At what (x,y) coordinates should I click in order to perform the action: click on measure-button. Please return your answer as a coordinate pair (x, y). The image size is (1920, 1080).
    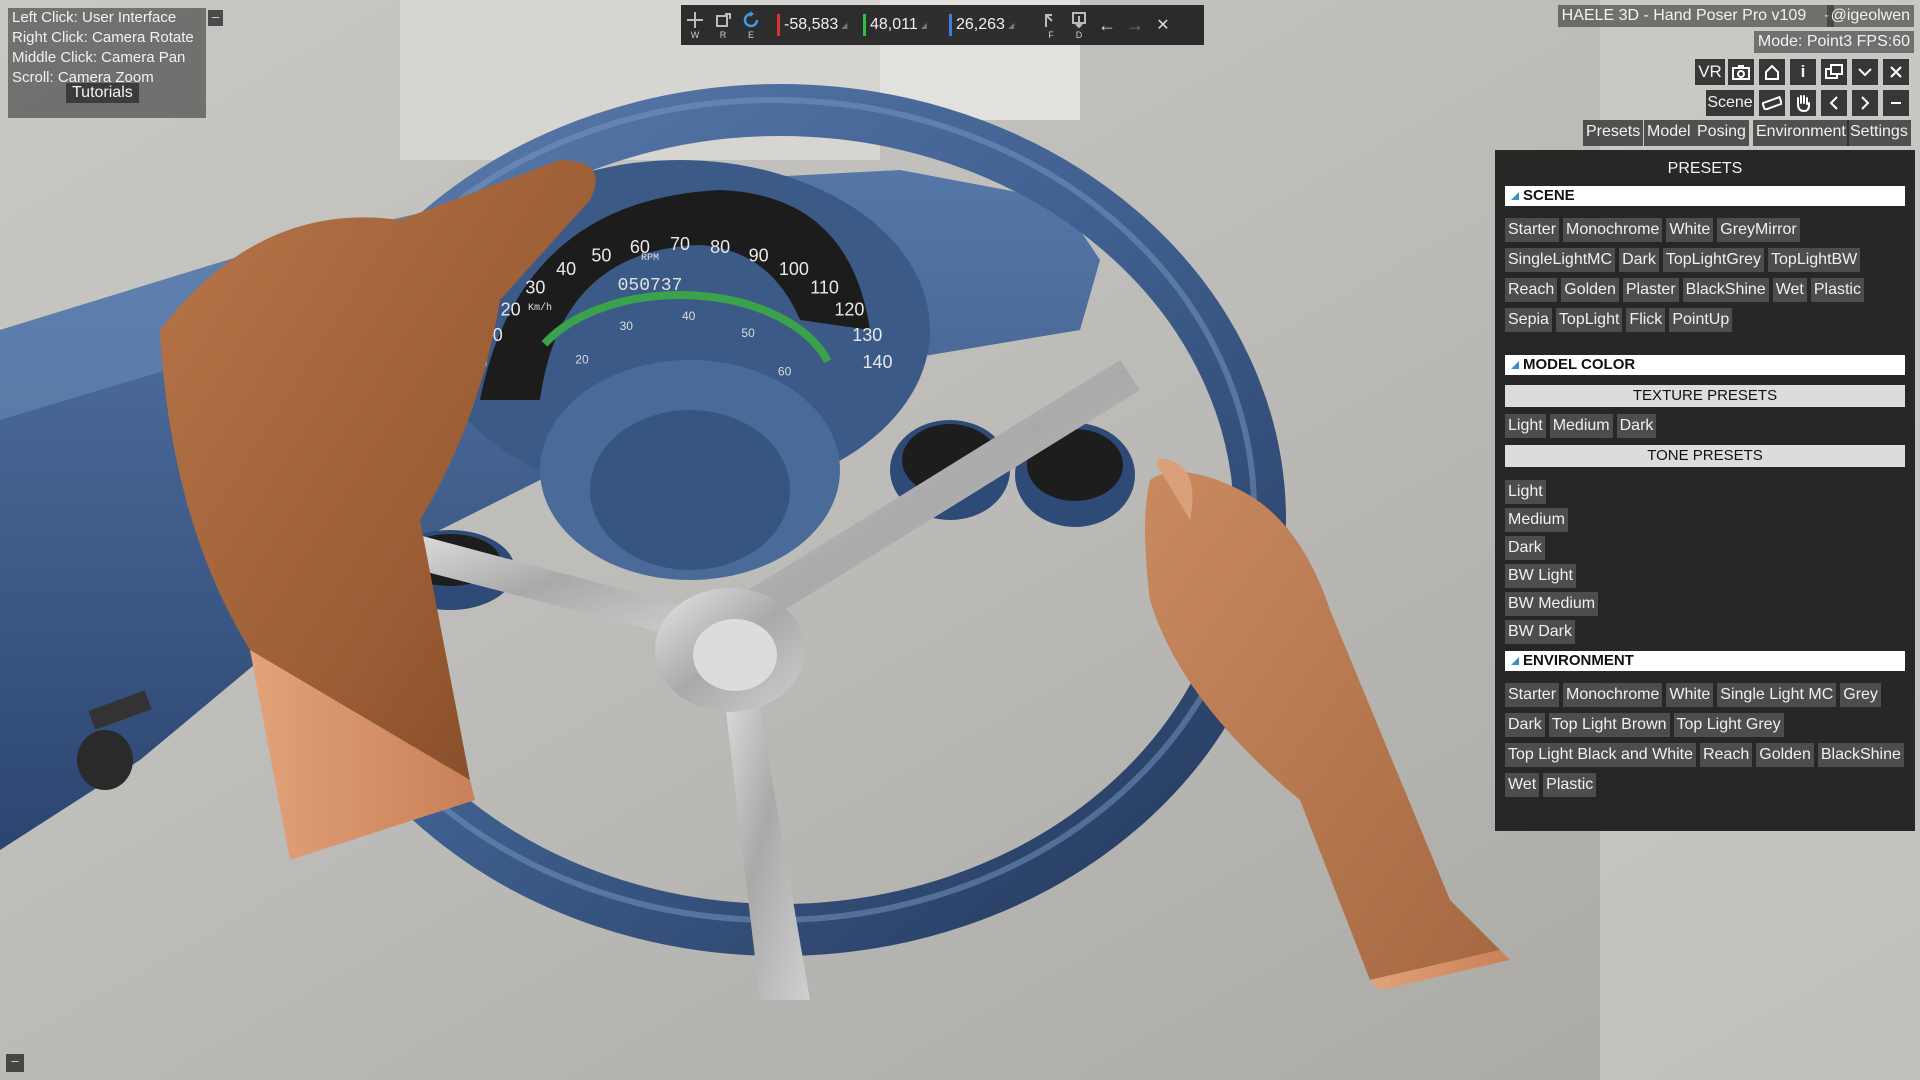
    Looking at the image, I should click on (1772, 103).